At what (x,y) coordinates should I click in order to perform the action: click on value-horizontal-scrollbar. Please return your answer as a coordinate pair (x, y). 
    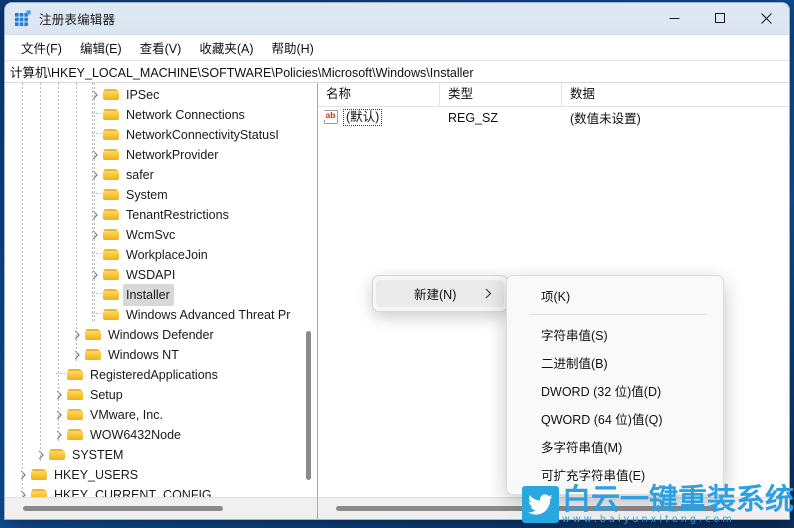
    Looking at the image, I should click on (553, 508).